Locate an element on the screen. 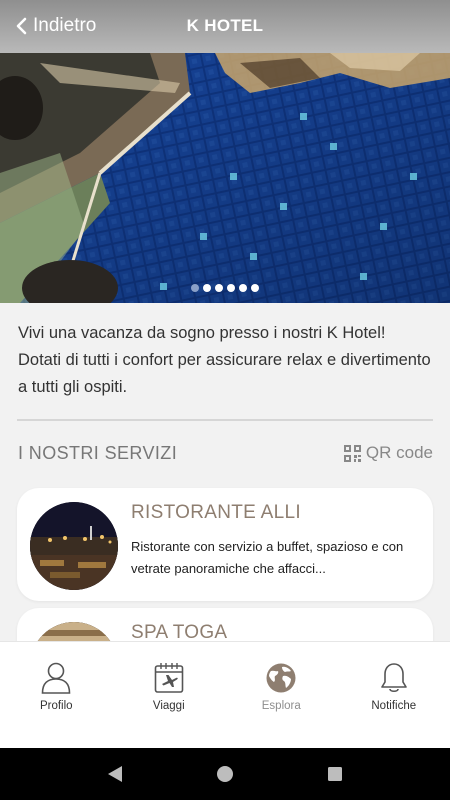 This screenshot has height=800, width=450. bell-icon is located at coordinates (393, 678).